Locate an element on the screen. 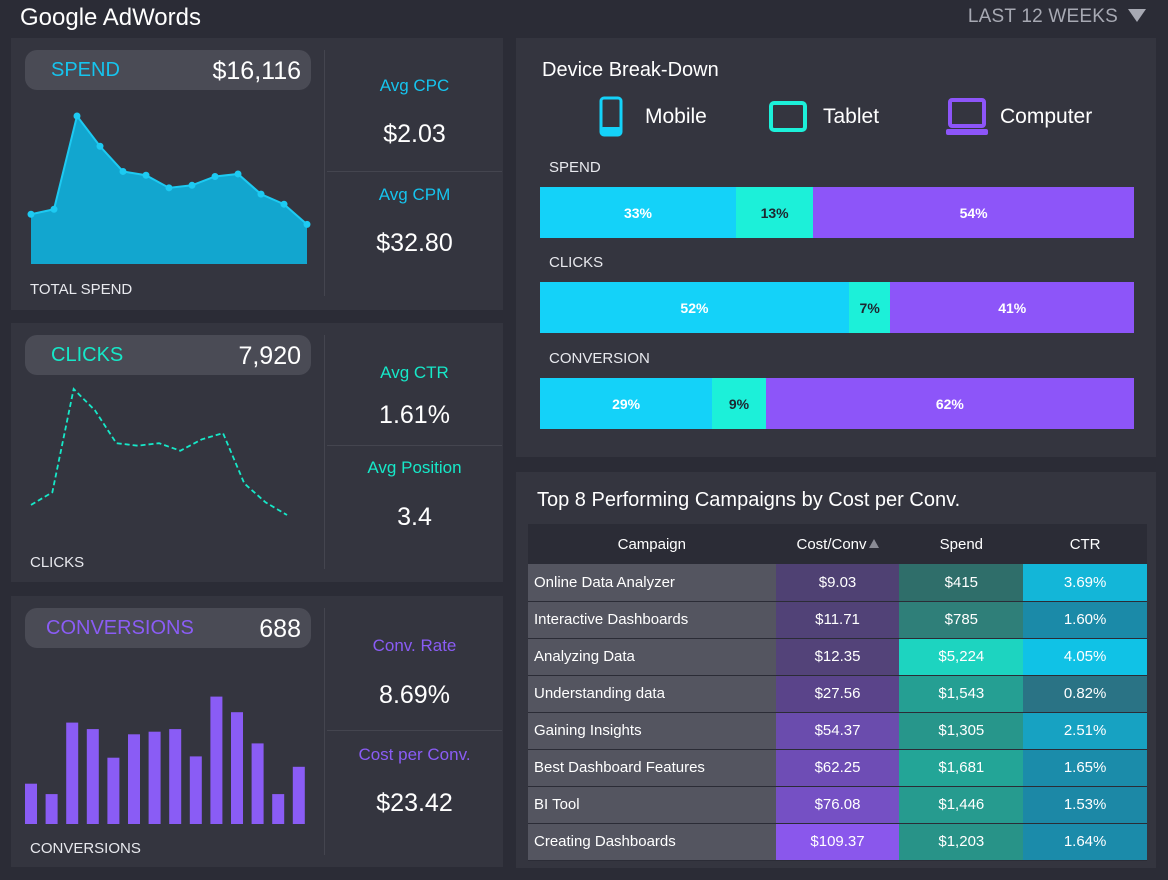  spend-cell: $5,224 is located at coordinates (961, 657).